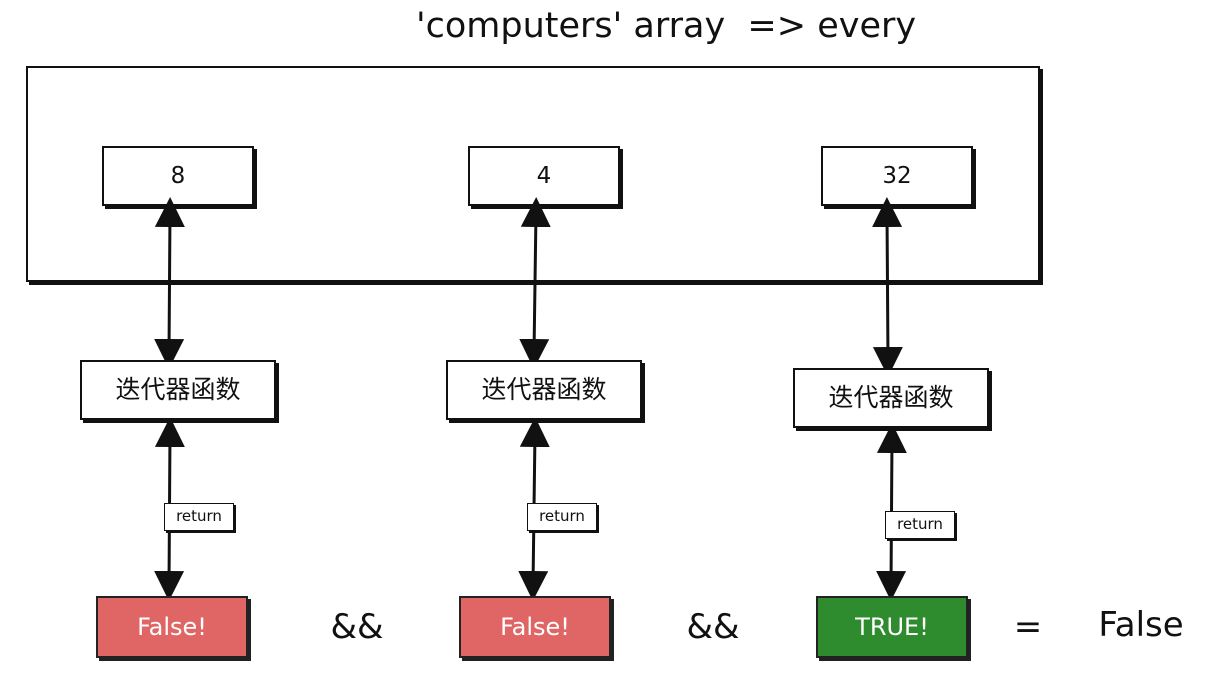  Describe the element at coordinates (1028, 627) in the screenshot. I see `equals-operator: =` at that location.